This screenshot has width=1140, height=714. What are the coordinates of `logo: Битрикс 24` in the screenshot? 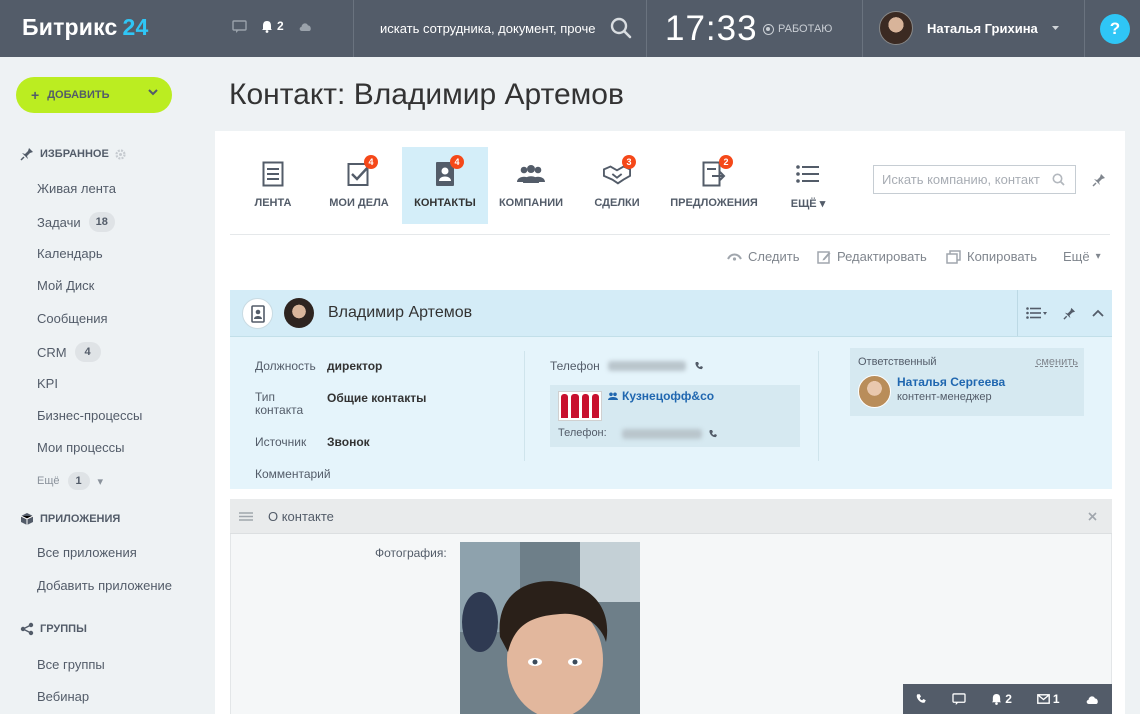 It's located at (85, 27).